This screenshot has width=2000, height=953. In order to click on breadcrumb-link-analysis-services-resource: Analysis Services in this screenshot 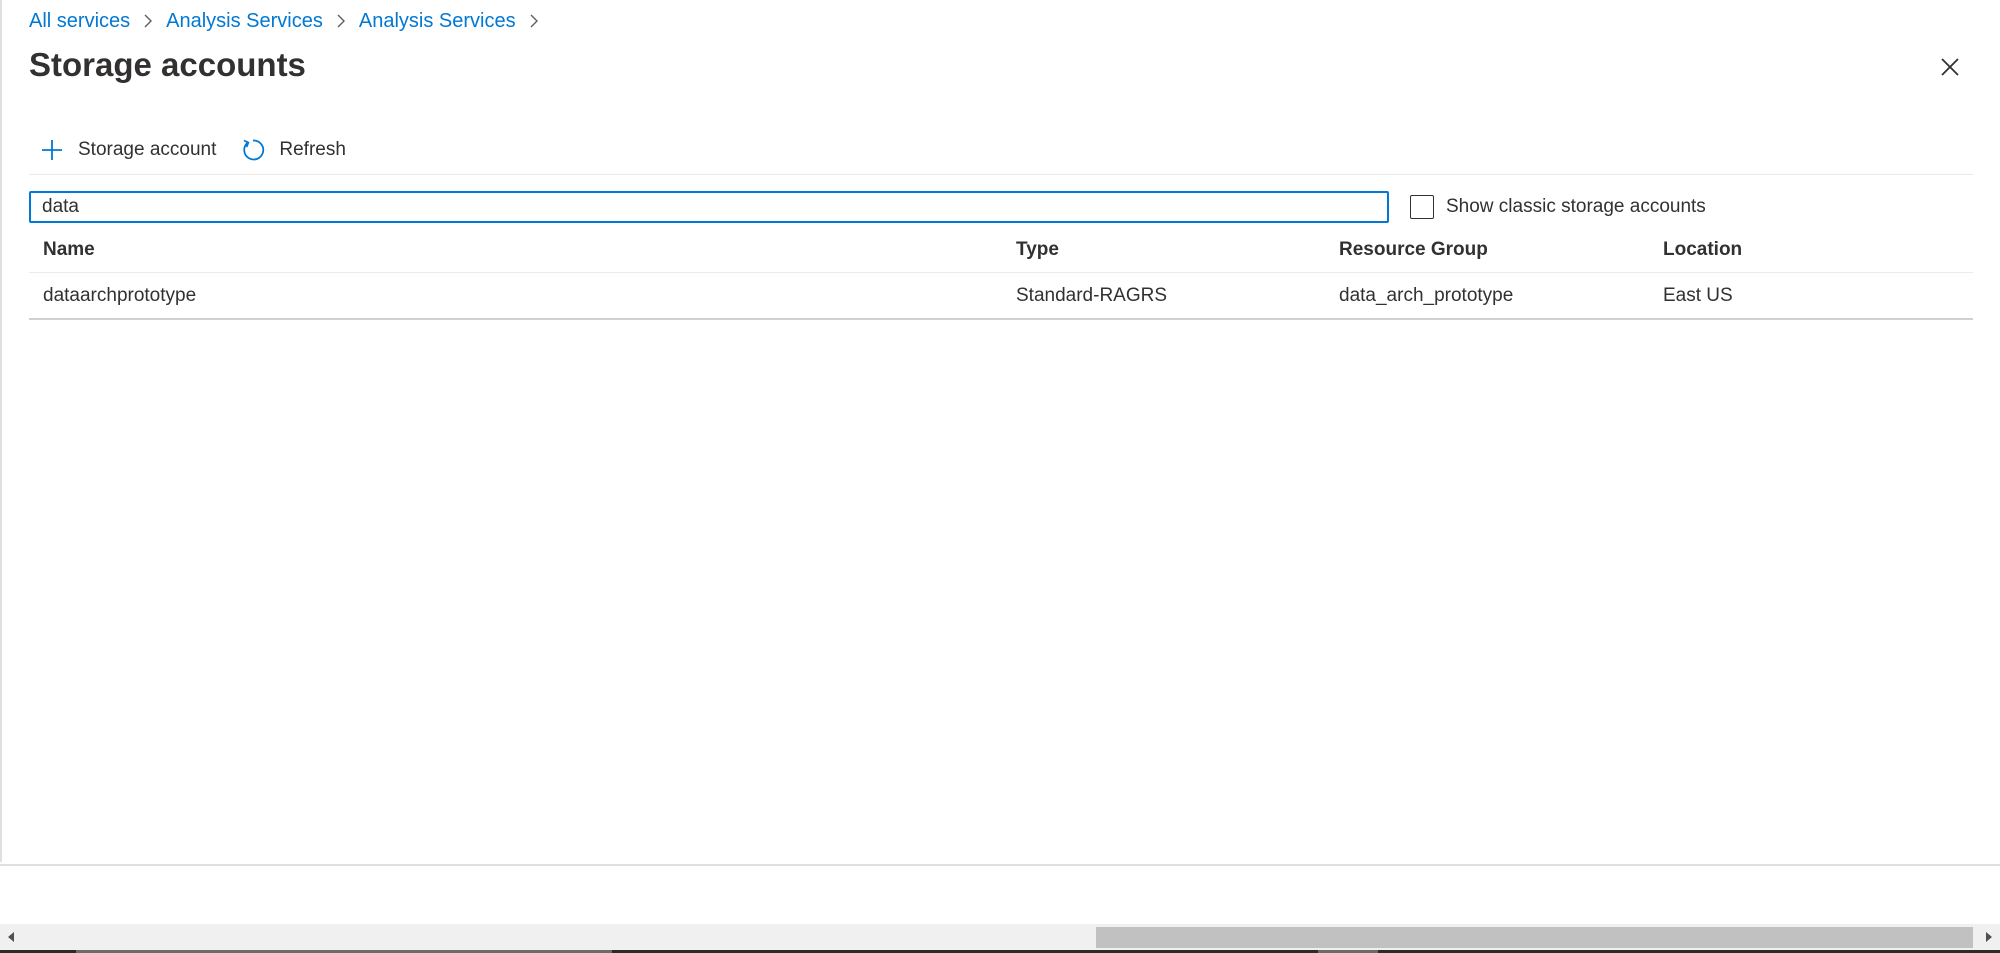, I will do `click(437, 21)`.